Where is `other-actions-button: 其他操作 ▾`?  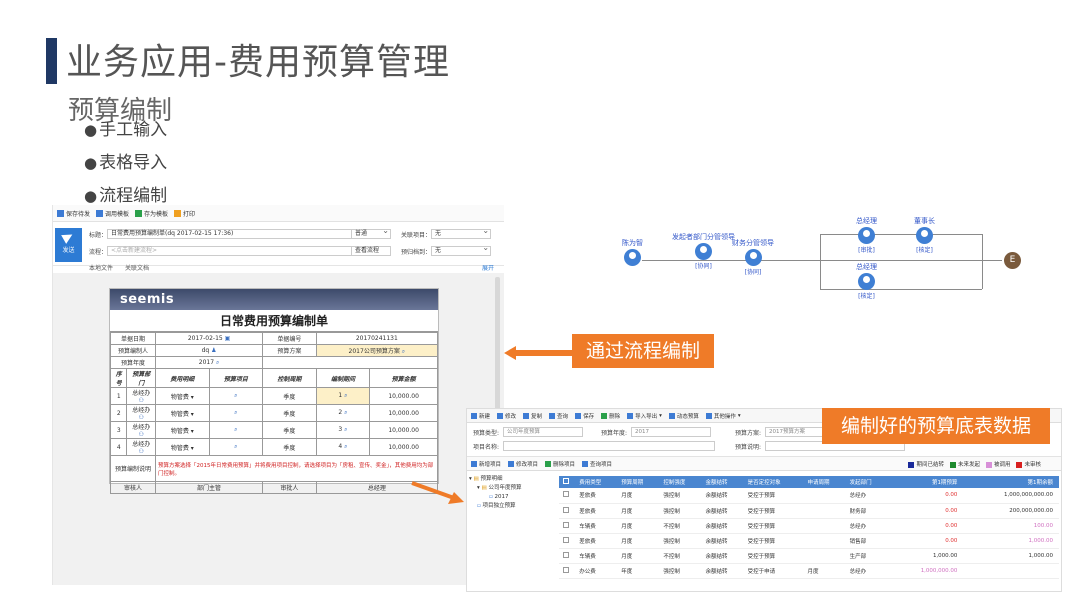 other-actions-button: 其他操作 ▾ is located at coordinates (723, 416).